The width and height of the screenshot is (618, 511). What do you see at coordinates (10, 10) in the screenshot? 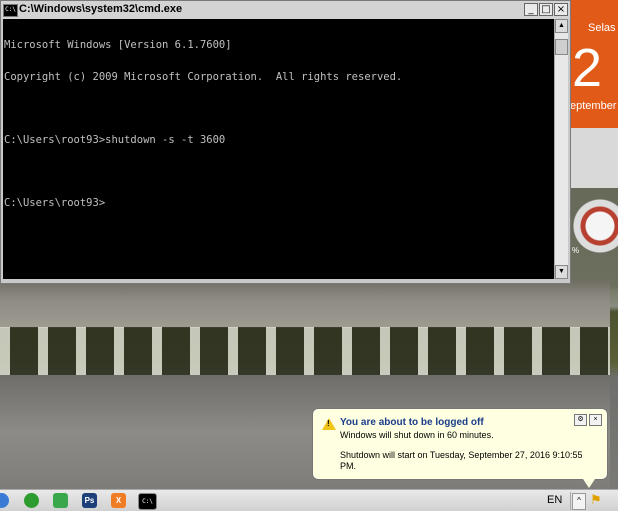
I see `cmd-app-icon: C:\` at bounding box center [10, 10].